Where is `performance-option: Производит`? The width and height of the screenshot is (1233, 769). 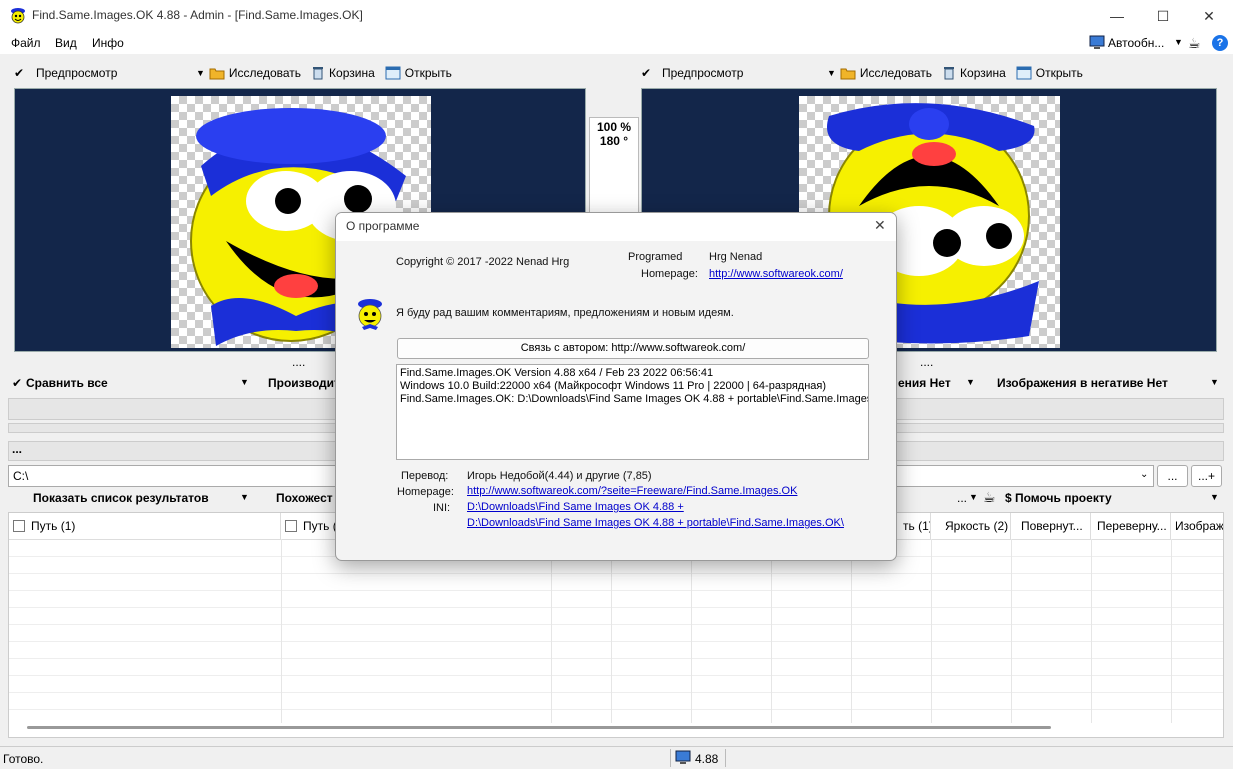 performance-option: Производит is located at coordinates (304, 383).